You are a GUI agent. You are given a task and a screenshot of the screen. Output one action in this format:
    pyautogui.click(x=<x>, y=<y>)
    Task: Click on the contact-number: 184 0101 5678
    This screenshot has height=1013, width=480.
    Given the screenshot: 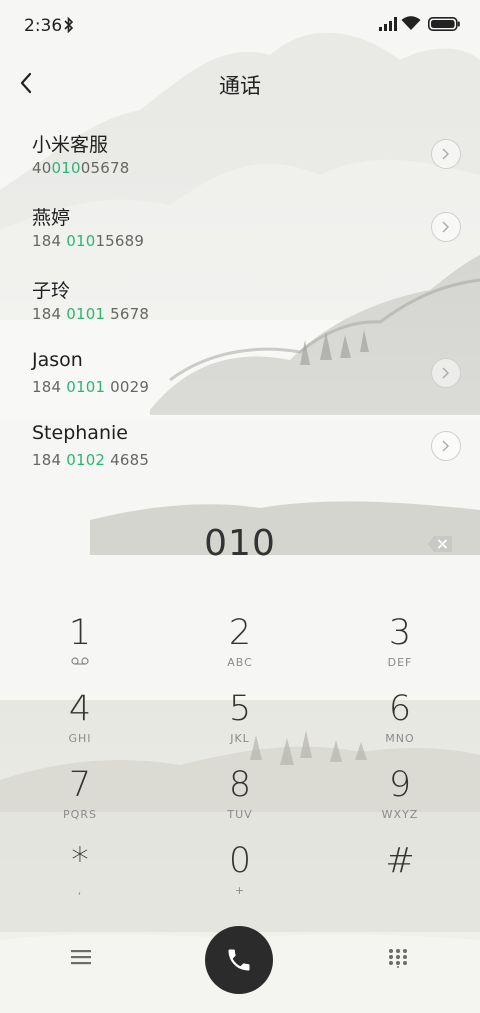 What is the action you would take?
    pyautogui.click(x=91, y=314)
    